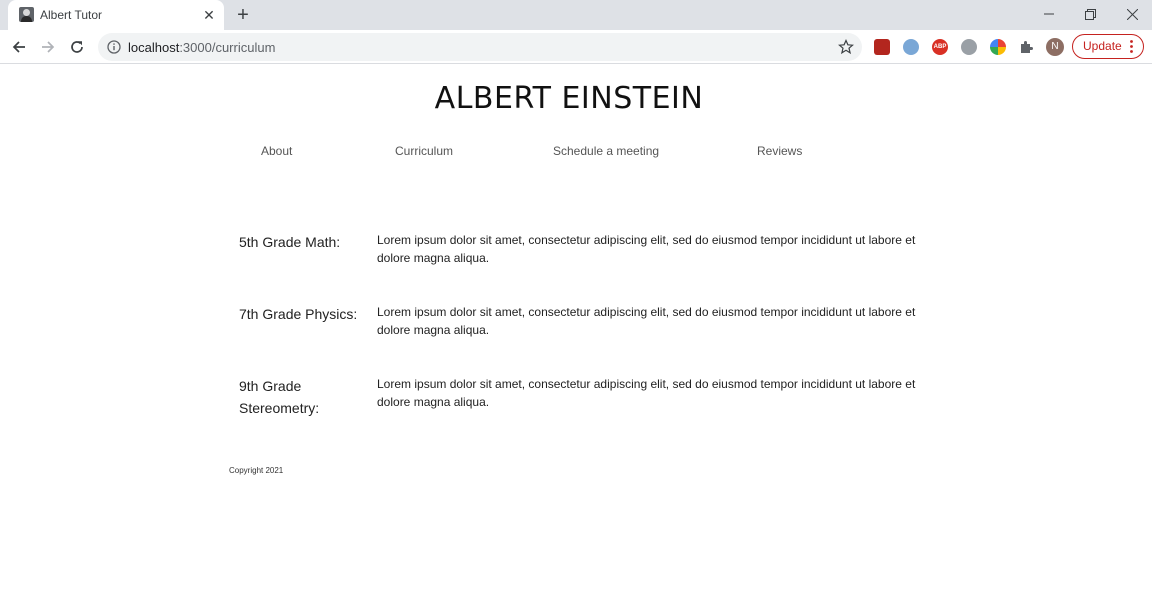 This screenshot has height=612, width=1152. What do you see at coordinates (911, 47) in the screenshot?
I see `shield-extension-icon` at bounding box center [911, 47].